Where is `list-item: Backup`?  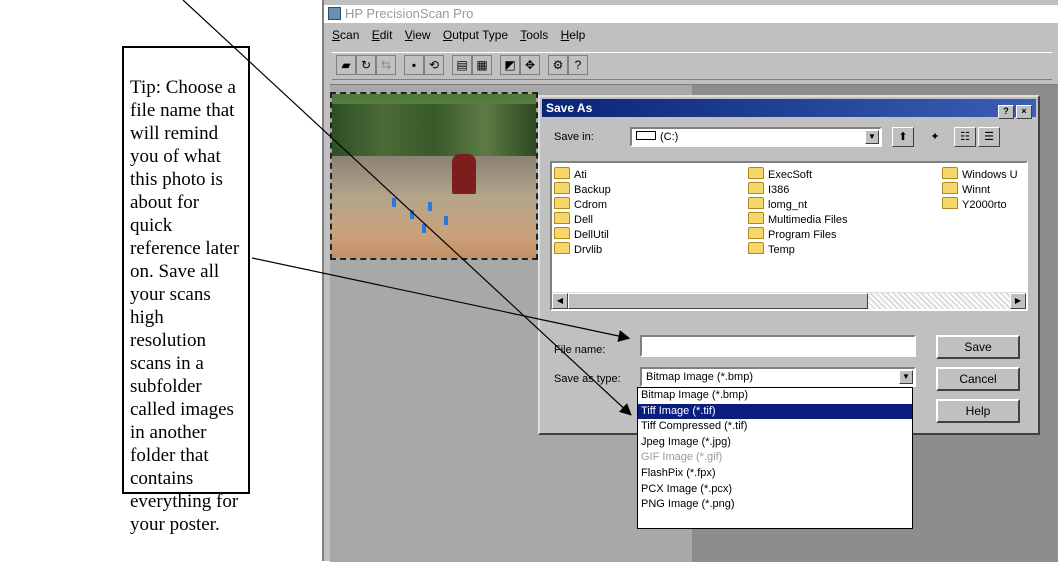 list-item: Backup is located at coordinates (582, 189).